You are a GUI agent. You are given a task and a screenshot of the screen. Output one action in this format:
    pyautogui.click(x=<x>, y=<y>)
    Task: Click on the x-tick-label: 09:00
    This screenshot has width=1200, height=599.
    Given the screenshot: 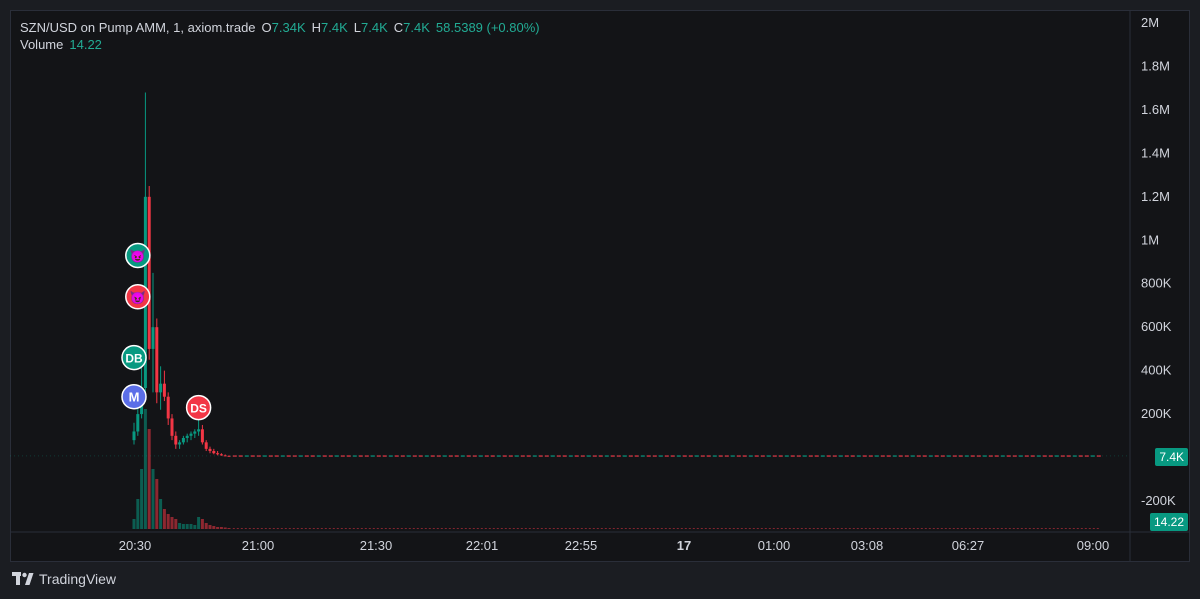 What is the action you would take?
    pyautogui.click(x=1093, y=545)
    